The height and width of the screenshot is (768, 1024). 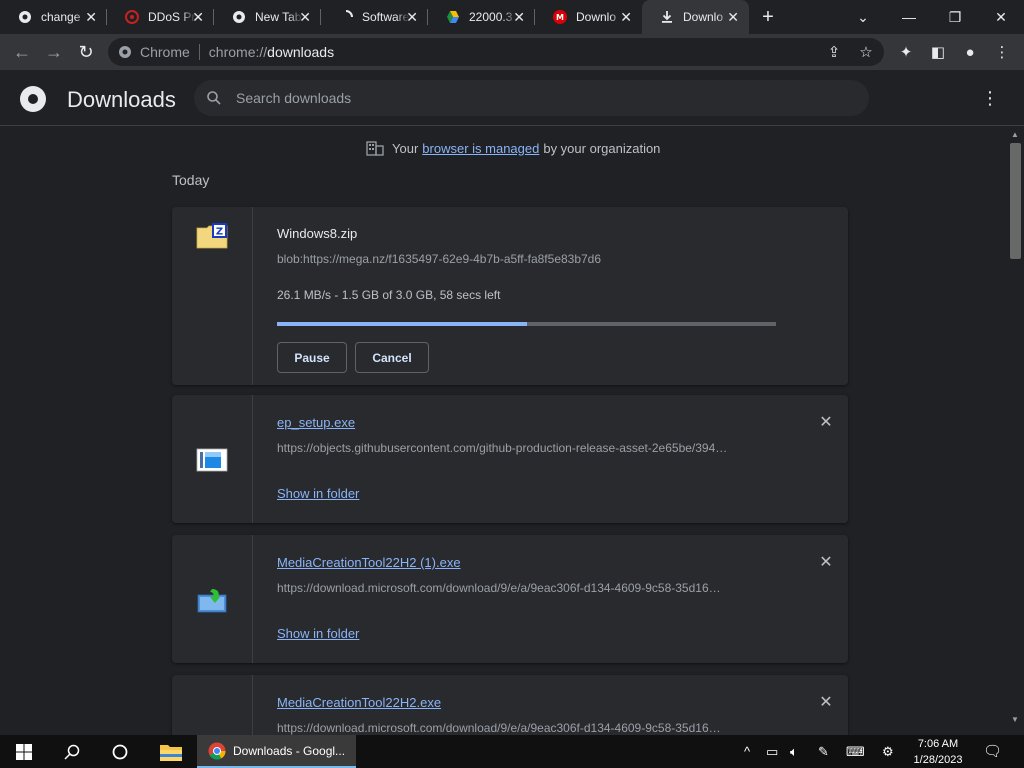 I want to click on tab-title: DDoS Pr, so click(x=172, y=17).